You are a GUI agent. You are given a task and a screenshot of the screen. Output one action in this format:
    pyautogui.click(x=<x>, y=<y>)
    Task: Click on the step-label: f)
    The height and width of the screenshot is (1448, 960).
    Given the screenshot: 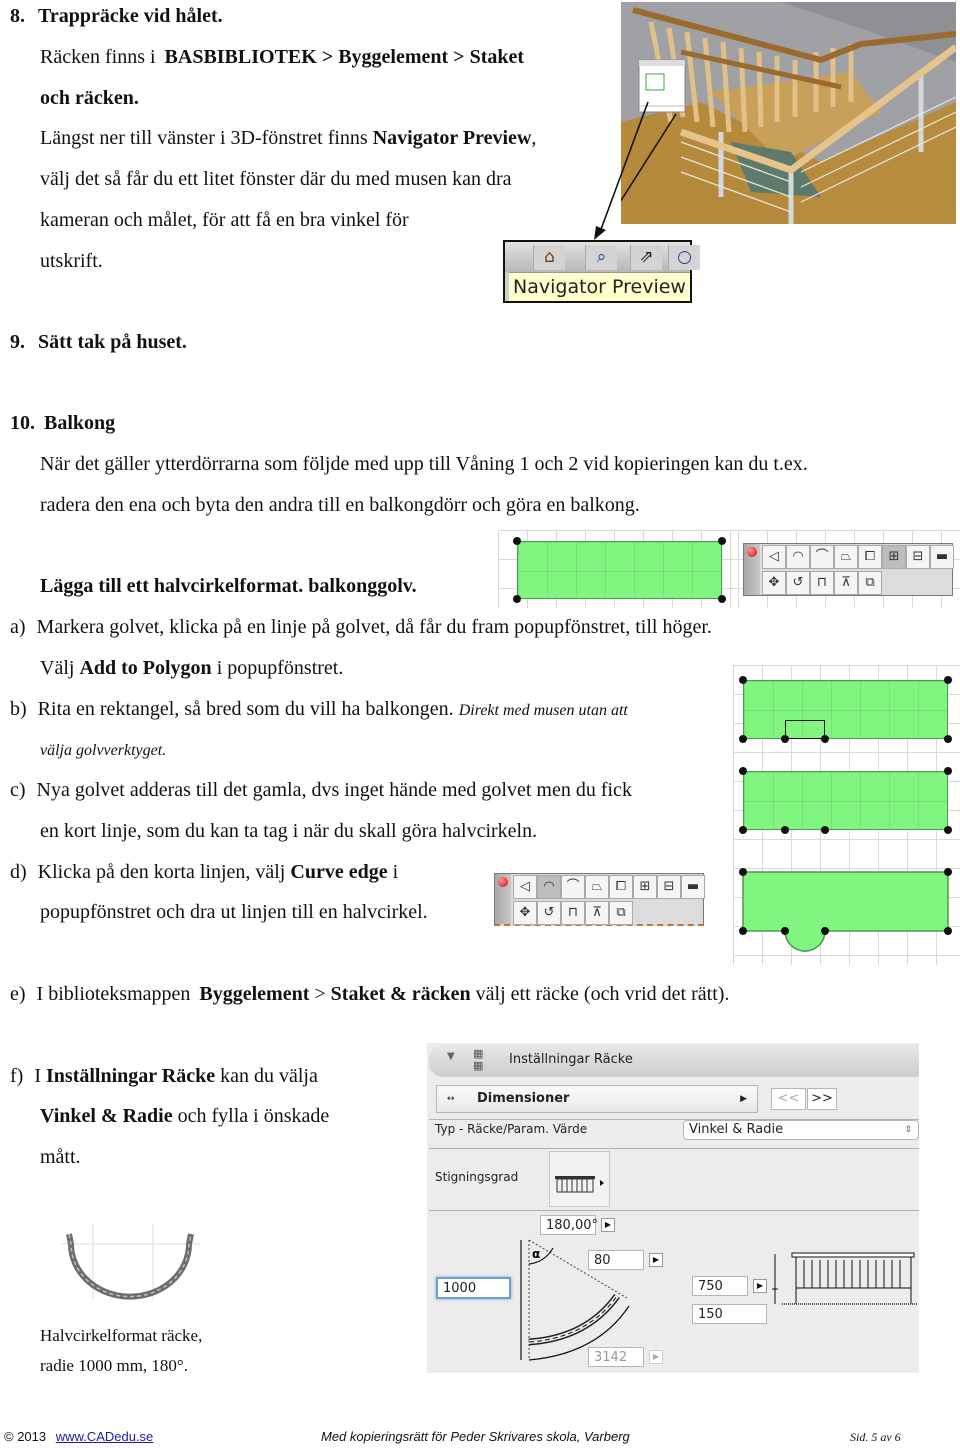 What is the action you would take?
    pyautogui.click(x=17, y=1076)
    